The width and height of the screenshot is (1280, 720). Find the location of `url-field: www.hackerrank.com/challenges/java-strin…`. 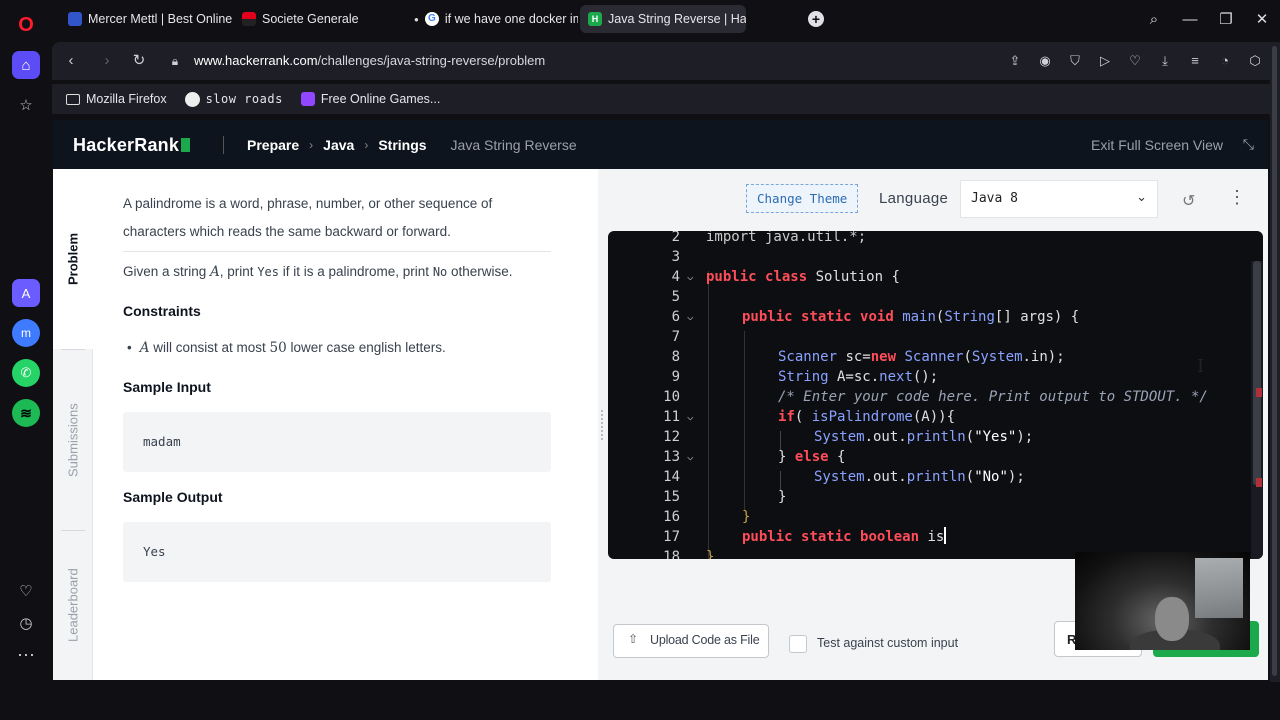

url-field: www.hackerrank.com/challenges/java-strin… is located at coordinates (369, 60).